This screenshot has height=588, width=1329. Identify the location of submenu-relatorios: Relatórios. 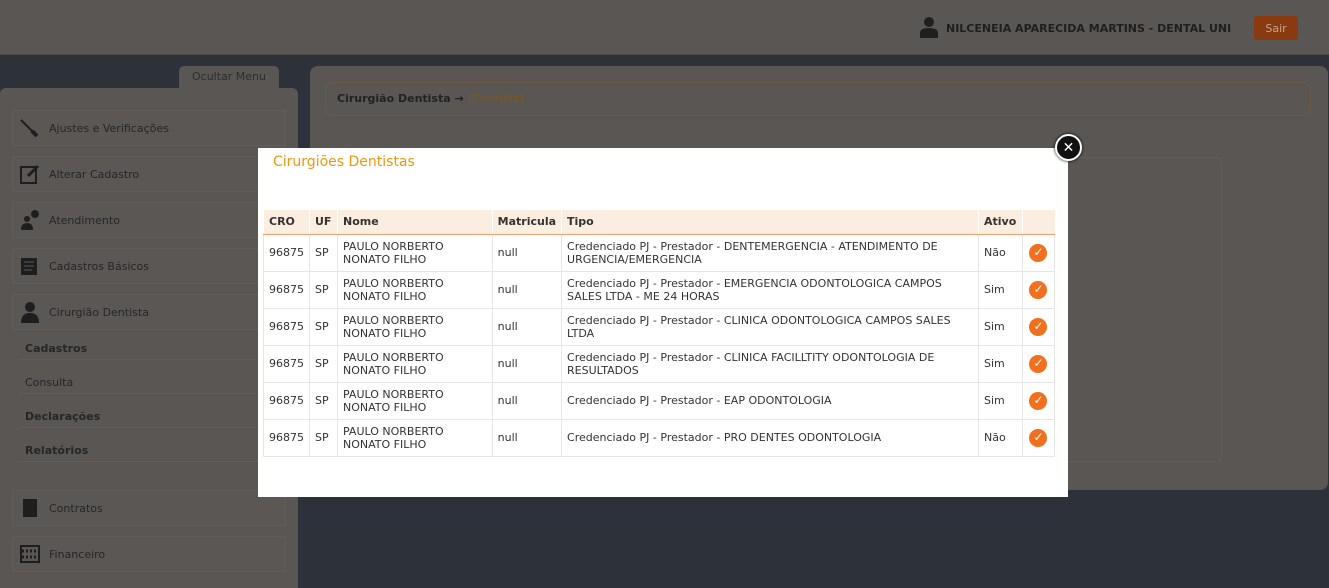
(149, 451).